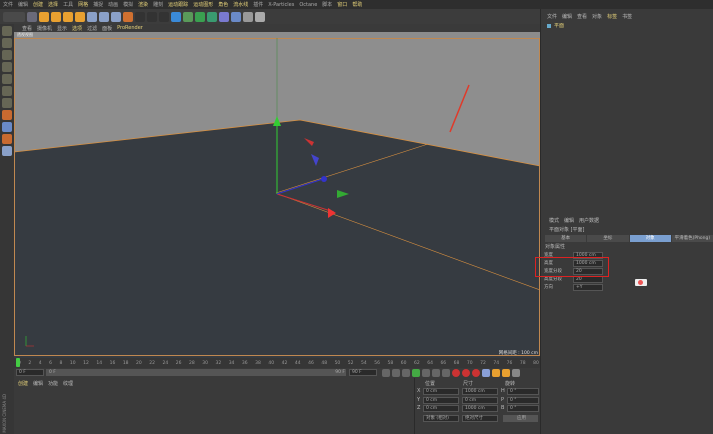  What do you see at coordinates (240, 4) in the screenshot?
I see `menu-pipeline: 流水线` at bounding box center [240, 4].